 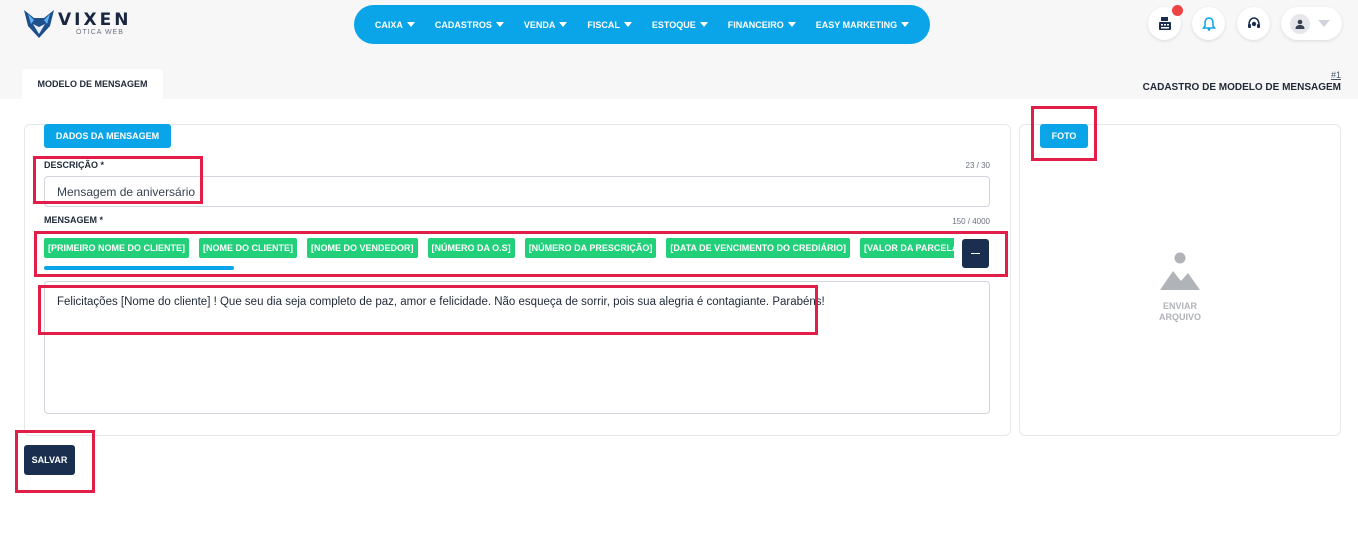 I want to click on nav-fiscal: FISCAL, so click(x=609, y=25).